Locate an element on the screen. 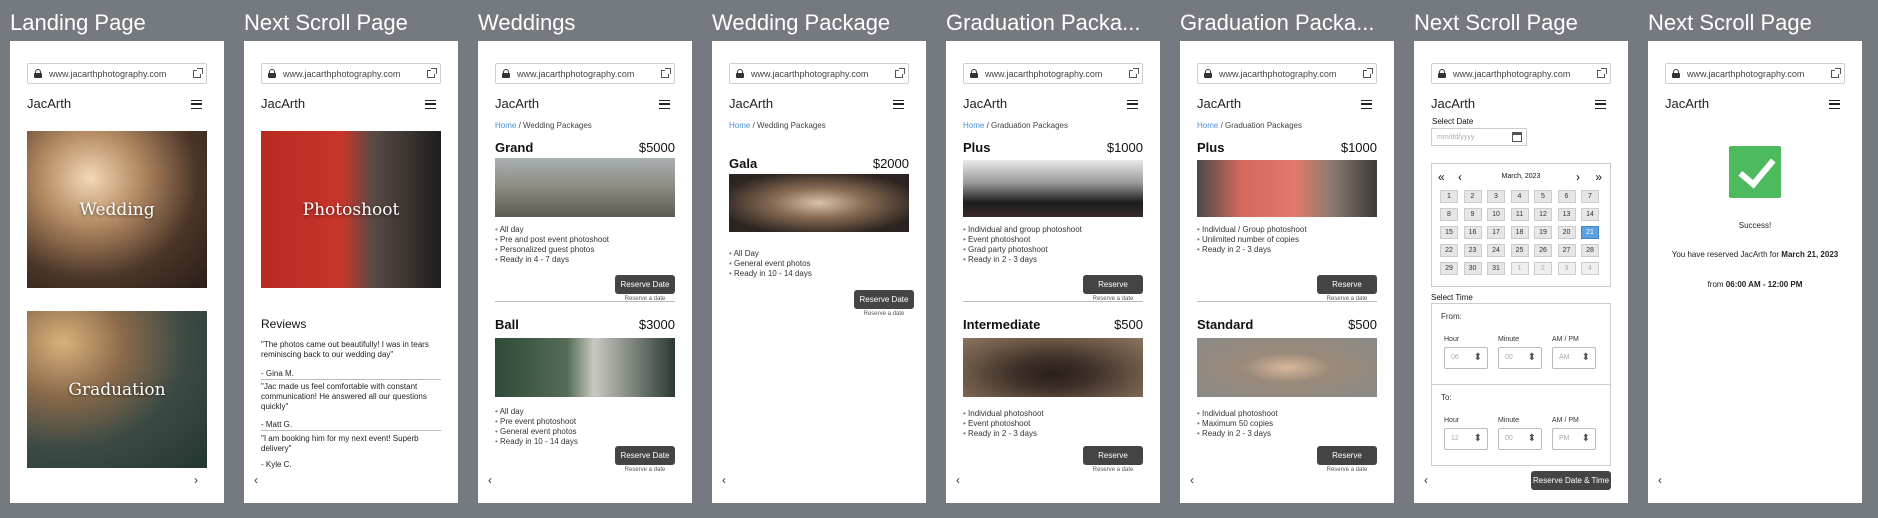 The image size is (1878, 518). calendar-day: 26 is located at coordinates (1543, 250).